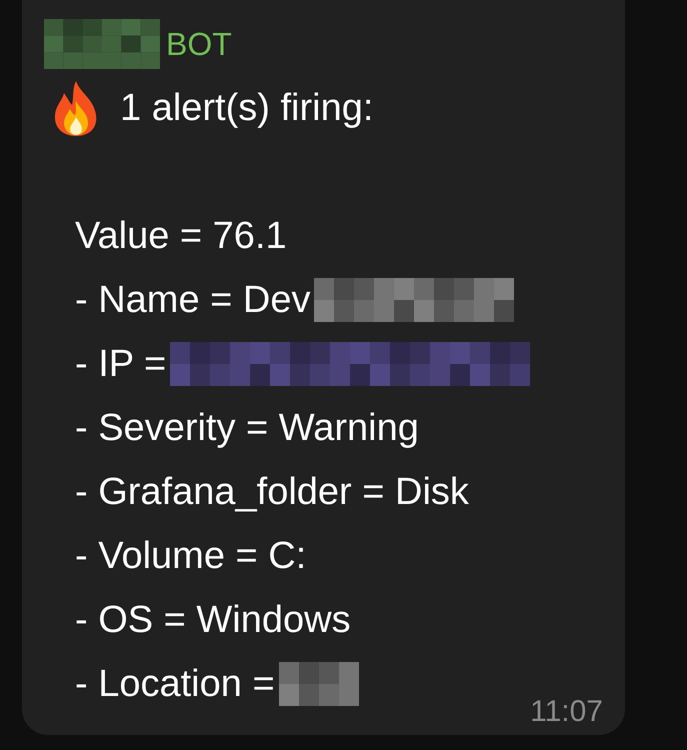 The width and height of the screenshot is (687, 750). Describe the element at coordinates (247, 108) in the screenshot. I see `alert-header: 1 alert(s) firing:` at that location.